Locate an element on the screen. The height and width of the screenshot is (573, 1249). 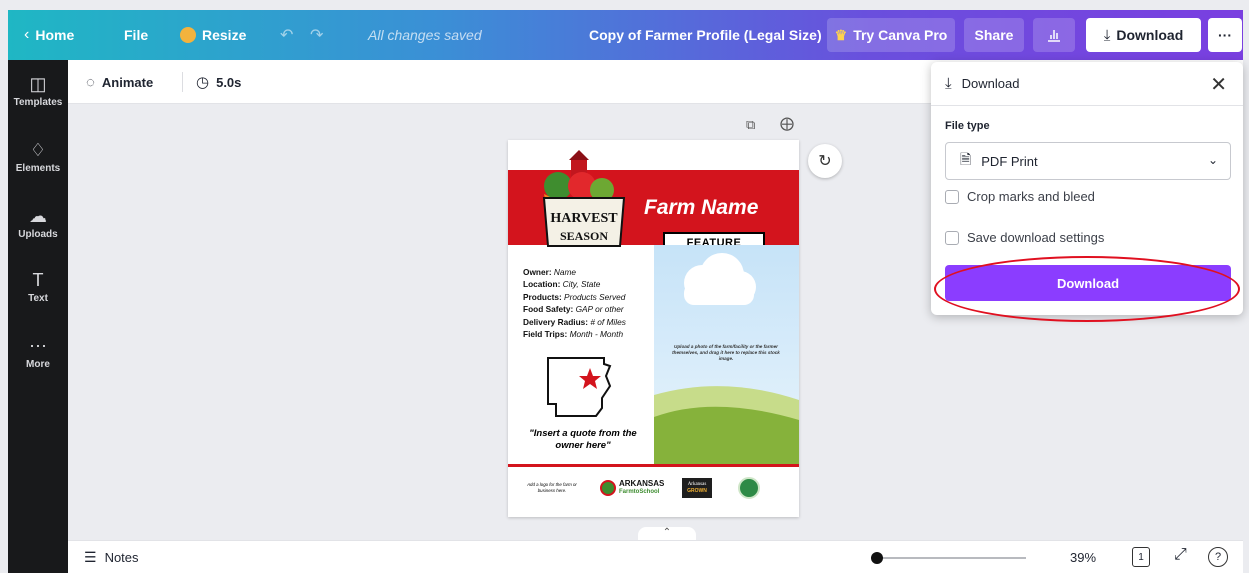
logo-f2s-text: FarmtoSchool is located at coordinates (639, 492).